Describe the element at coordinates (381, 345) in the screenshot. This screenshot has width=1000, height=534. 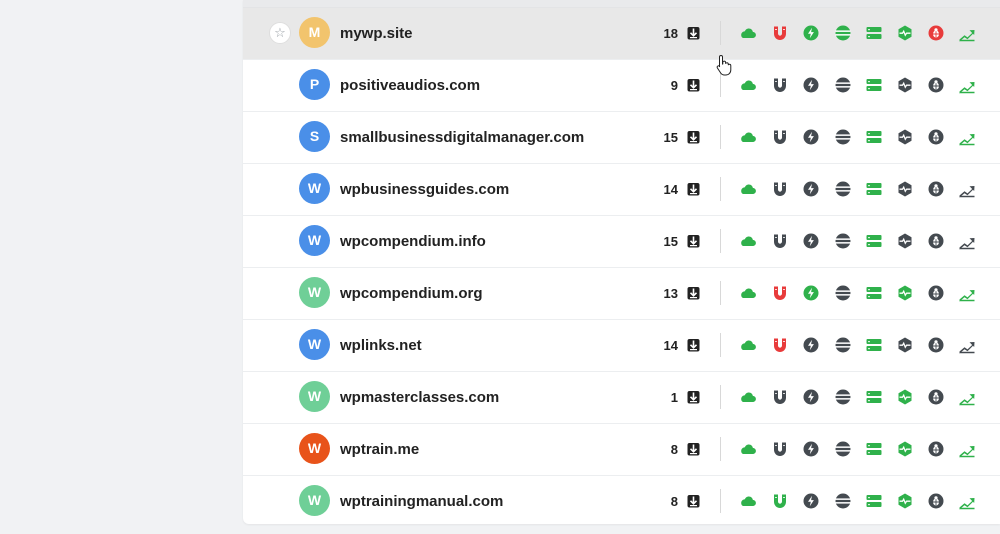
I see `site-name-link: wplinks.net` at that location.